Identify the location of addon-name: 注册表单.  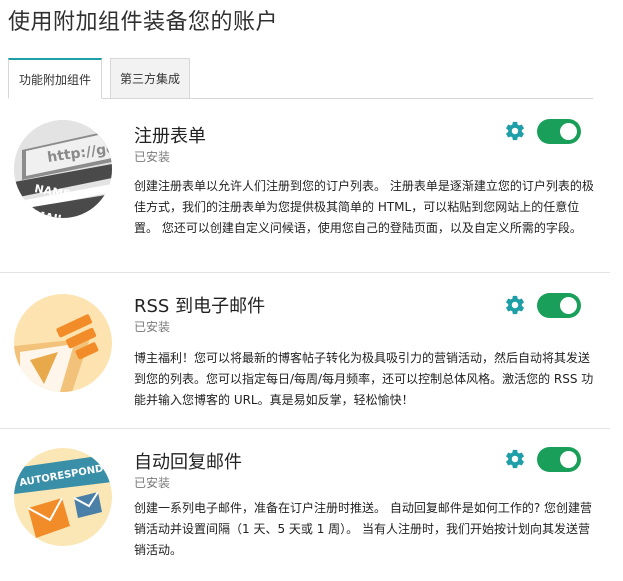
(170, 136).